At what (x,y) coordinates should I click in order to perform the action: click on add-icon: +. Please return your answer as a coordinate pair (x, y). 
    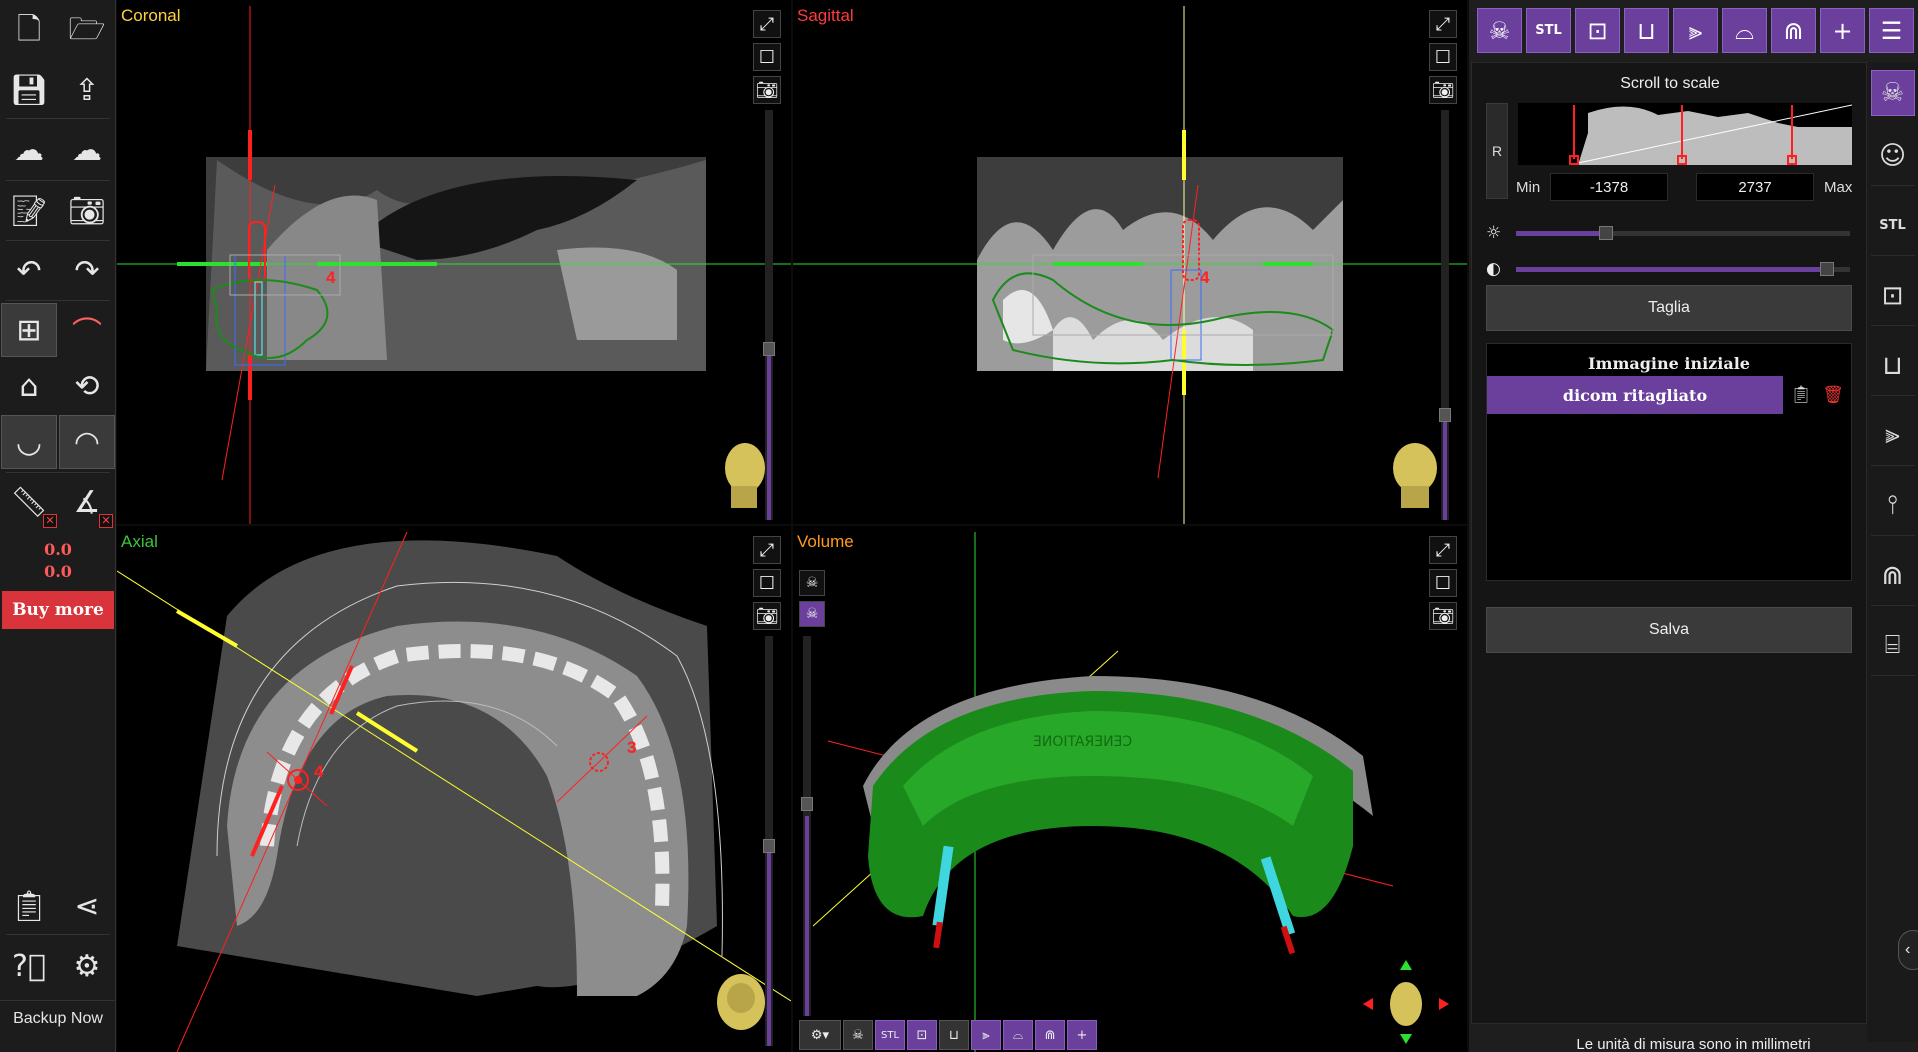
    Looking at the image, I should click on (1082, 1035).